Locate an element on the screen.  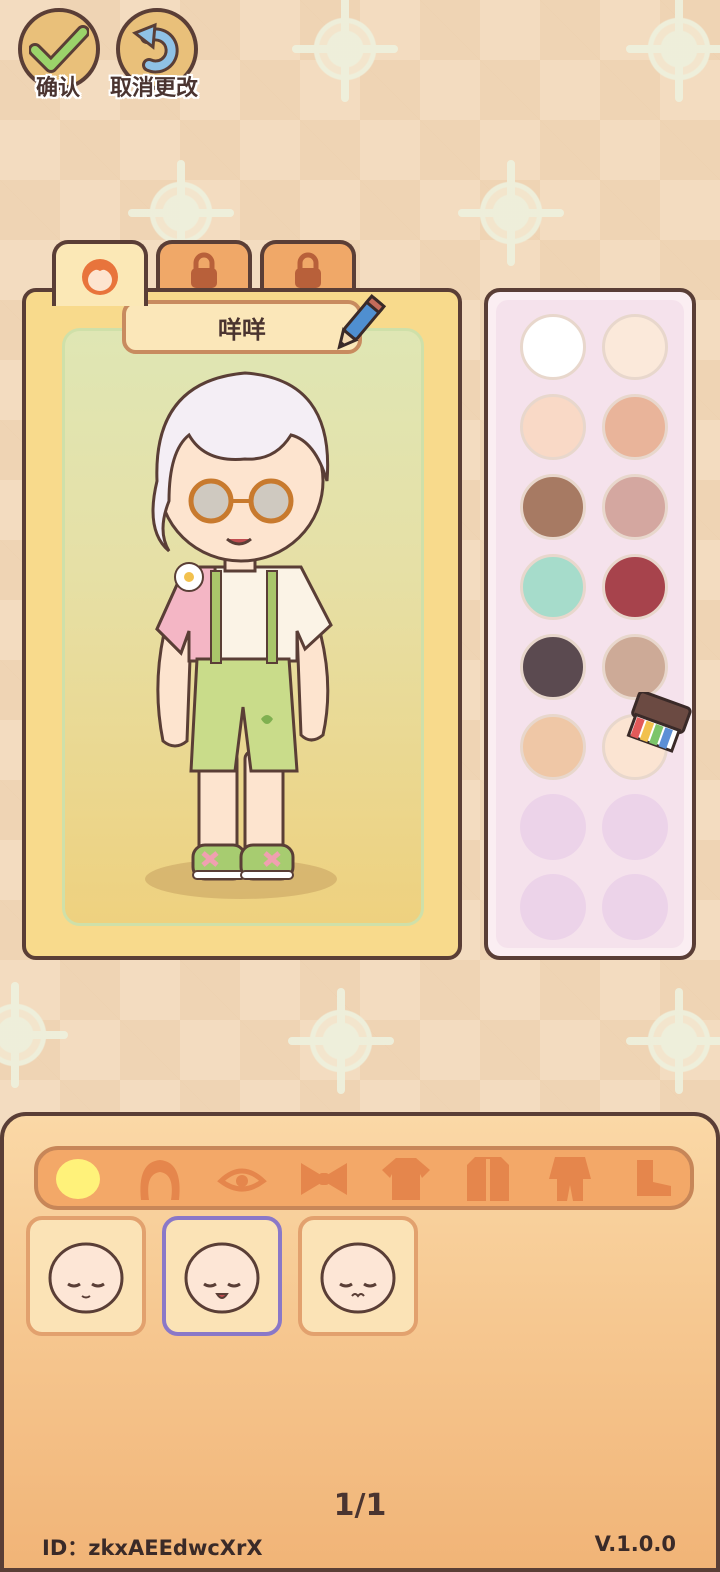
hair-icon is located at coordinates (160, 1180).